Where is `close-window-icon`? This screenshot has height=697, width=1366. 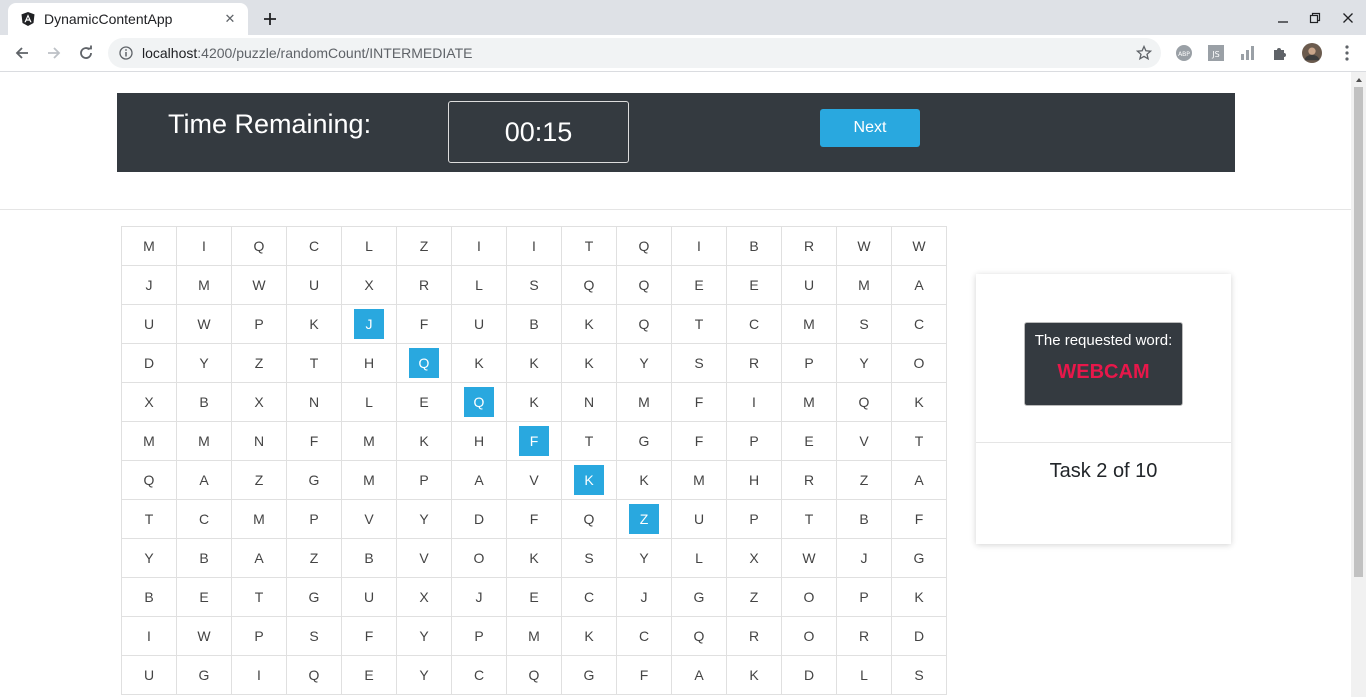
close-window-icon is located at coordinates (1348, 18).